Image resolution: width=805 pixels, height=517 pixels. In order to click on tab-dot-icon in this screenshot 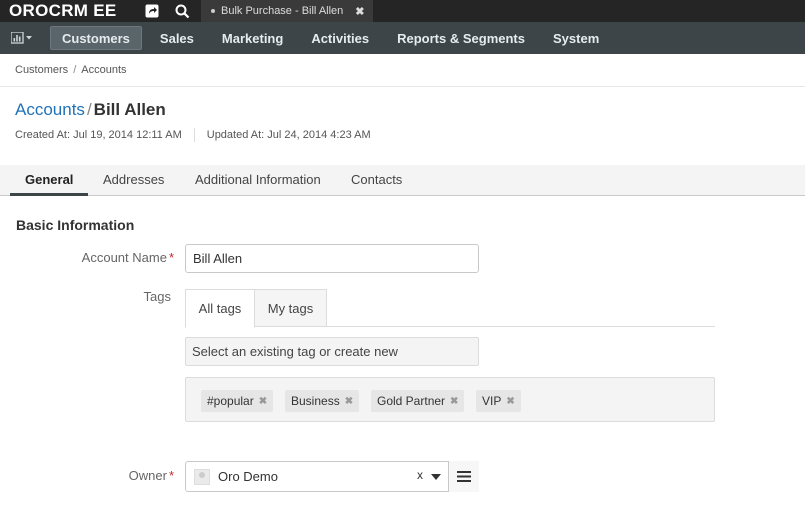, I will do `click(213, 11)`.